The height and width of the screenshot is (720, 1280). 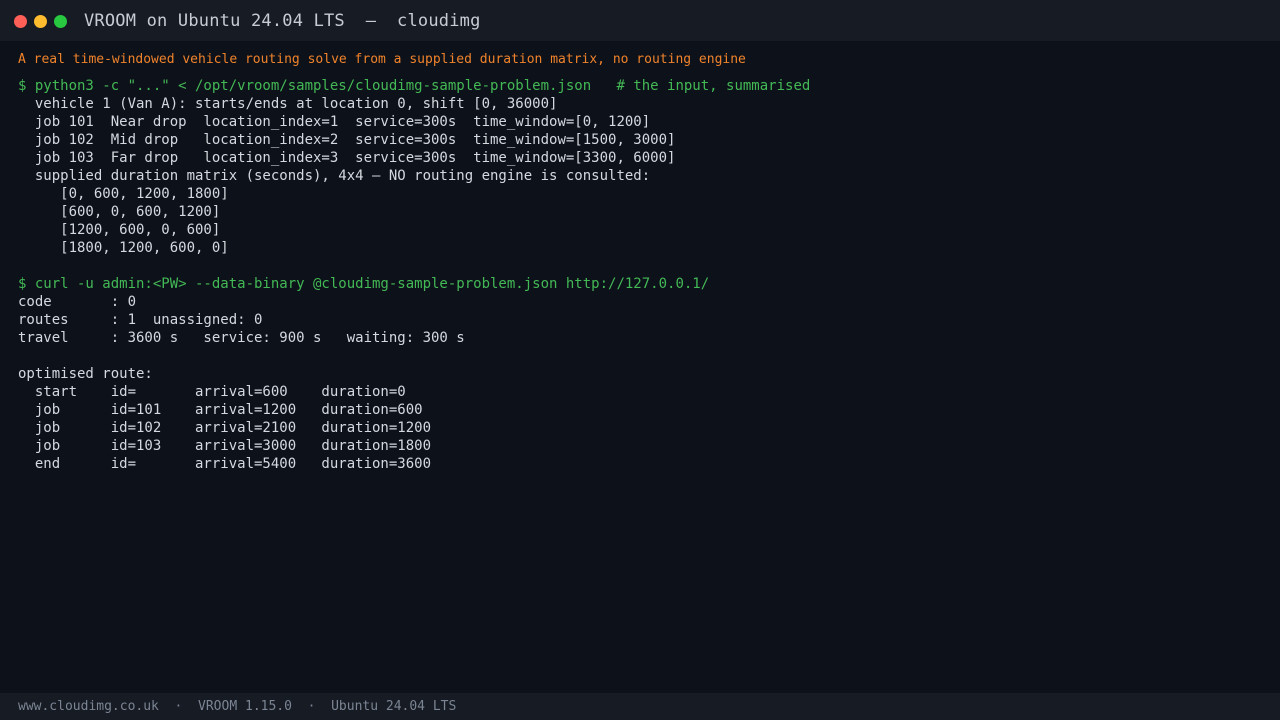 What do you see at coordinates (282, 21) in the screenshot?
I see `window-title: VROOM on Ubuntu 24.04 LTS – cloudimg` at bounding box center [282, 21].